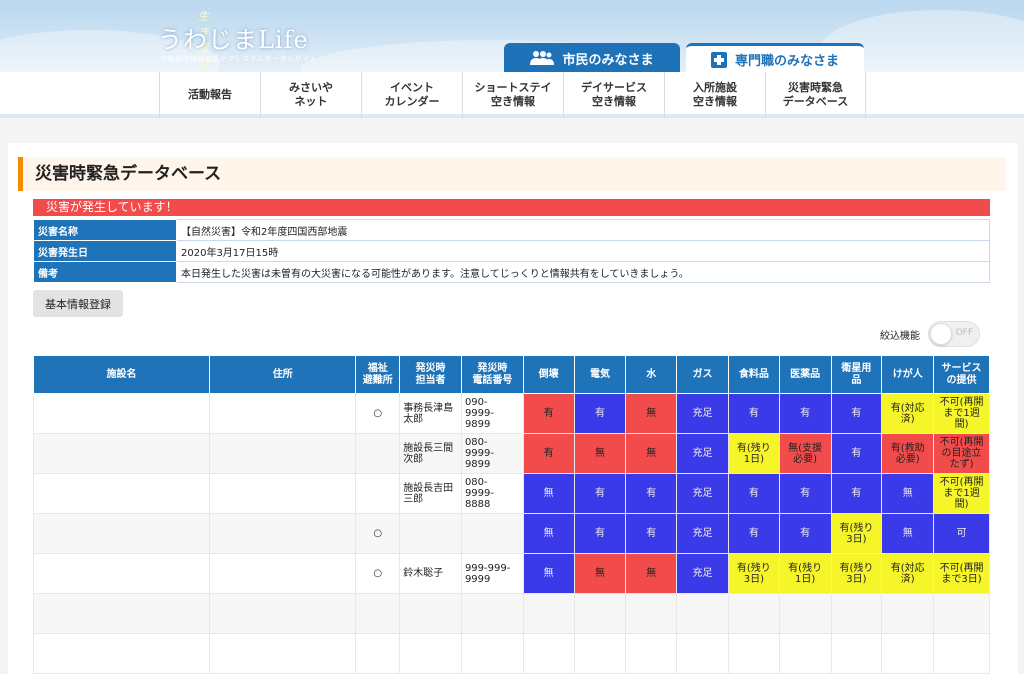 The width and height of the screenshot is (1024, 674). What do you see at coordinates (805, 453) in the screenshot?
I see `status-cell: 無(支援 必要)` at bounding box center [805, 453].